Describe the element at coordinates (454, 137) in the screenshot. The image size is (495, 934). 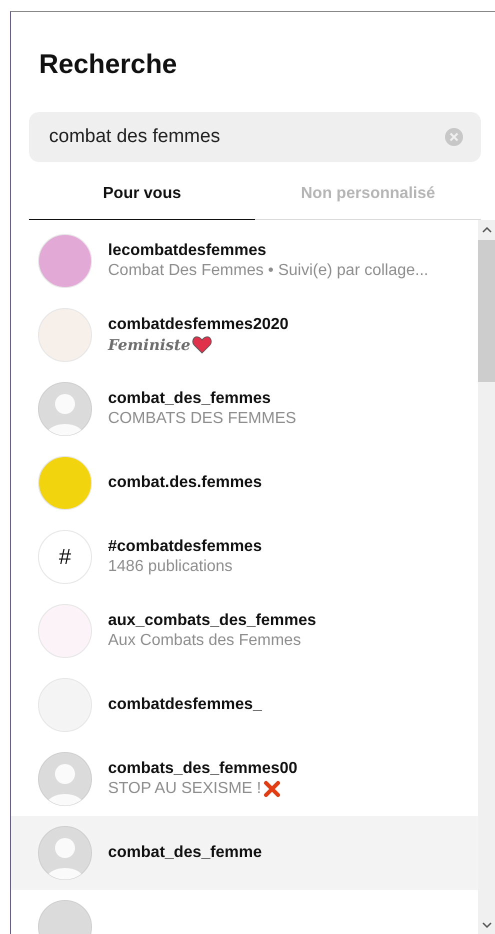
I see `clear-icon` at that location.